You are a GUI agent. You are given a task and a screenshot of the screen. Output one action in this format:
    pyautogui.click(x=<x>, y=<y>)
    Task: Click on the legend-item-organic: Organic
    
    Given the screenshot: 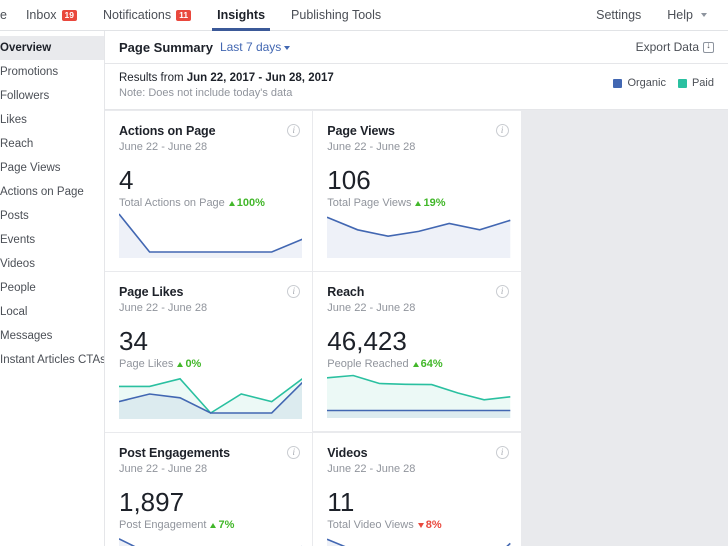 What is the action you would take?
    pyautogui.click(x=639, y=83)
    